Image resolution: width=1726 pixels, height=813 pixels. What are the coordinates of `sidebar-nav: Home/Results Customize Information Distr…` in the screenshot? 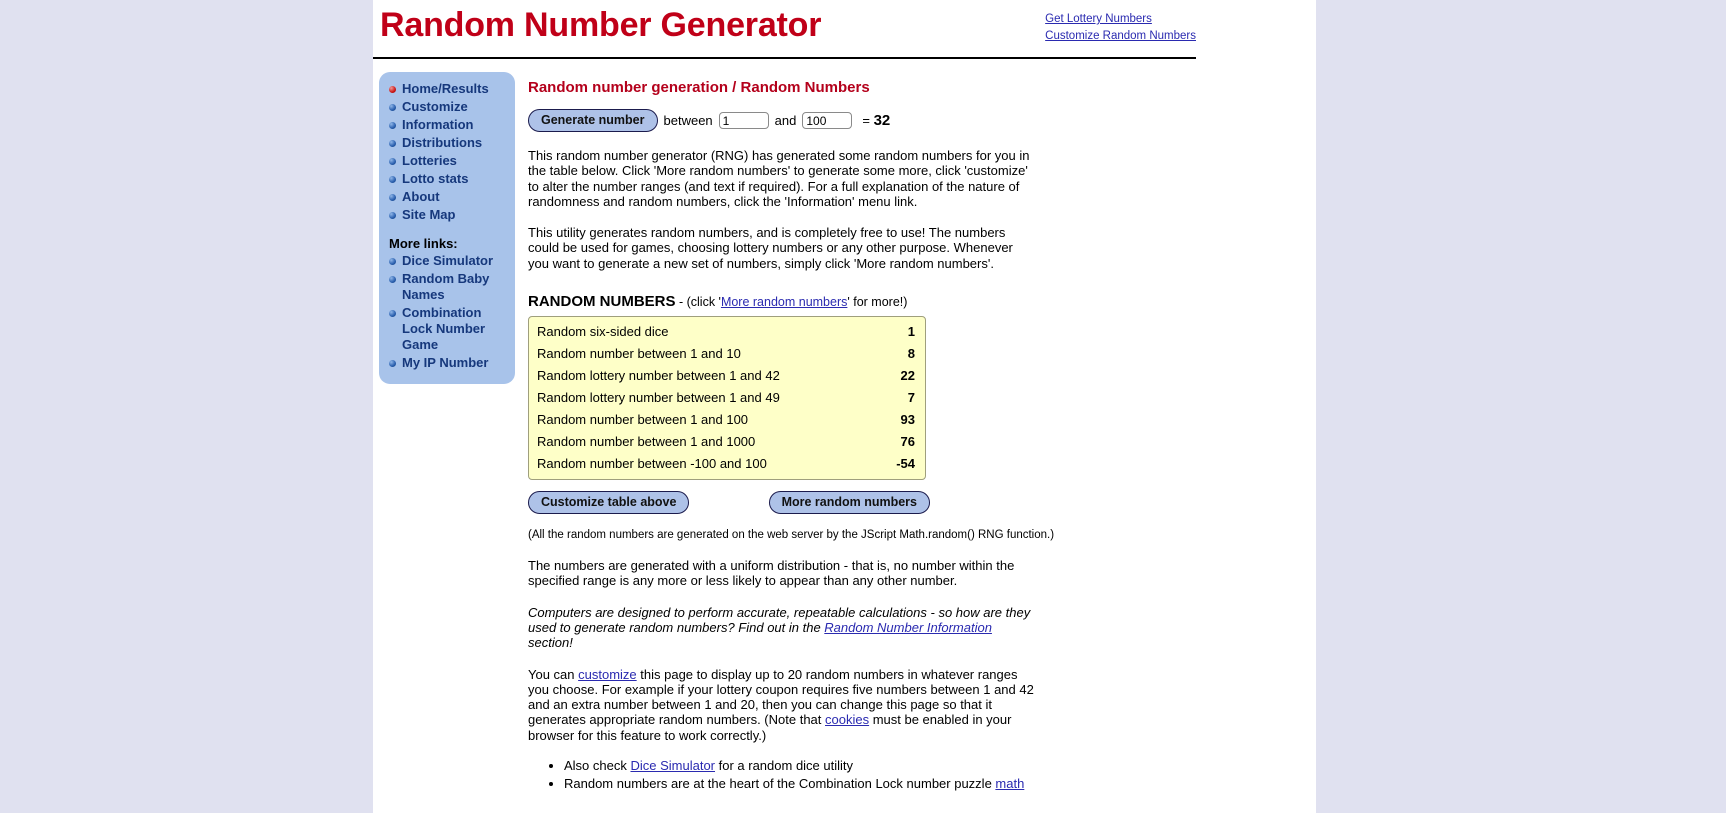 It's located at (447, 152).